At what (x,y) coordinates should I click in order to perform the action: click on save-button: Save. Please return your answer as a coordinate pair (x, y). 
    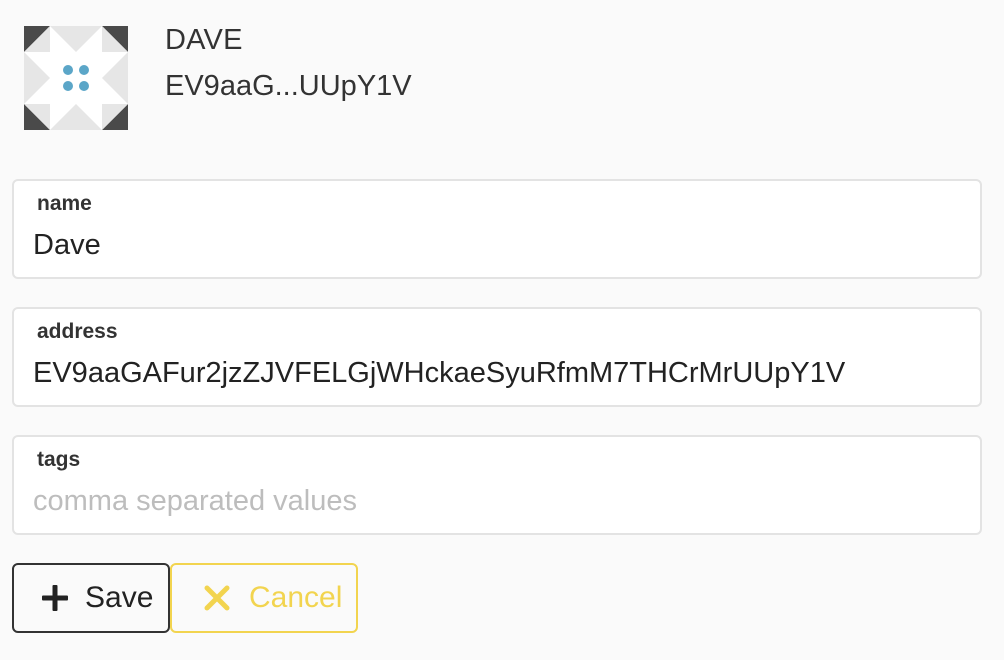
    Looking at the image, I should click on (91, 598).